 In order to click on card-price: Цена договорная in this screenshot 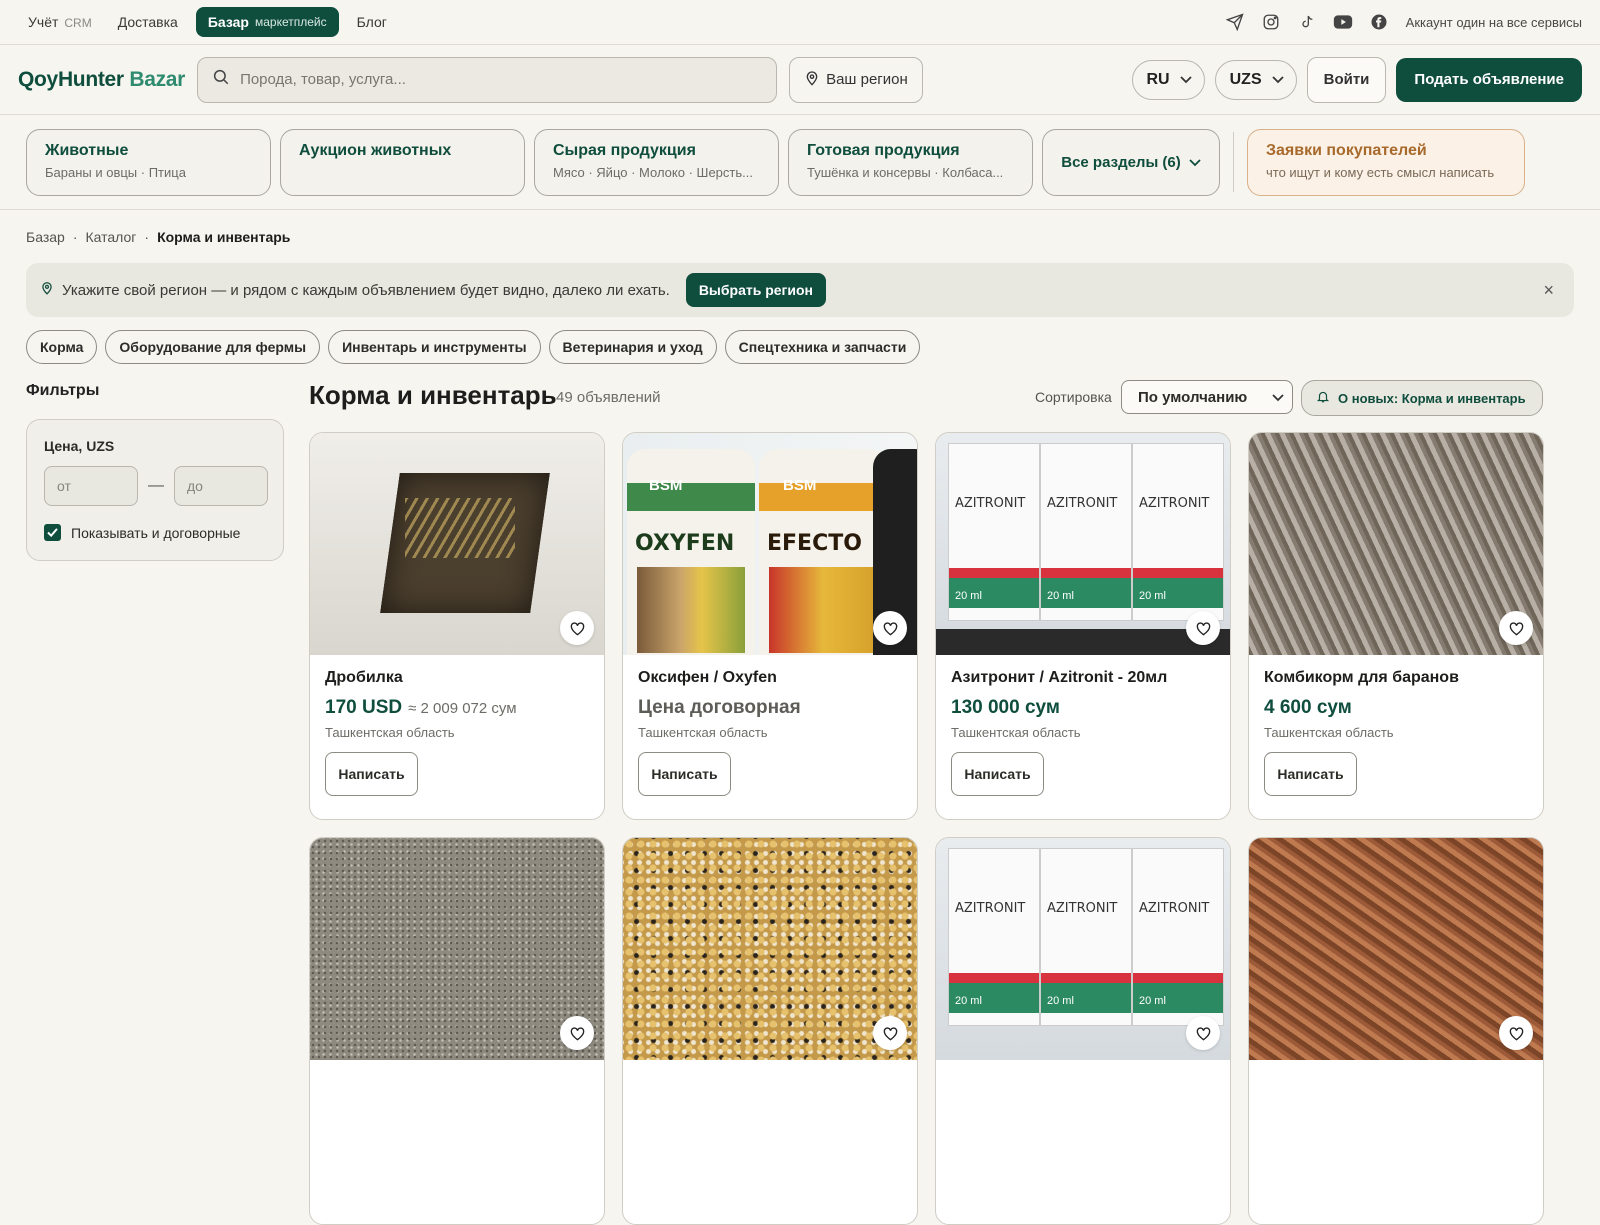, I will do `click(719, 707)`.